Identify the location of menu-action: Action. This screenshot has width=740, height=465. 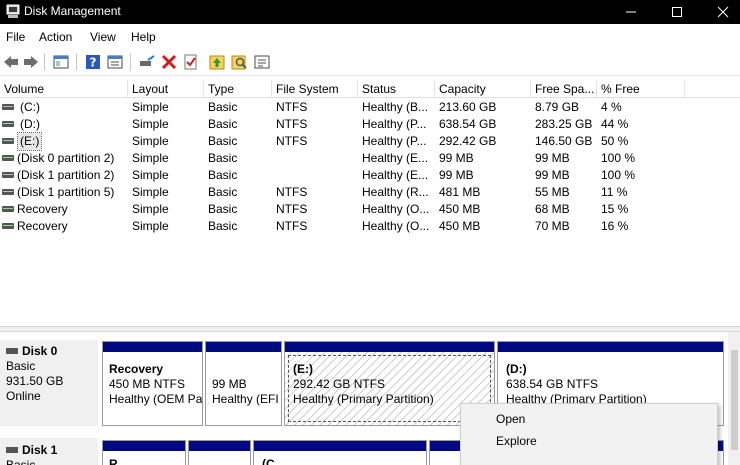
(55, 37).